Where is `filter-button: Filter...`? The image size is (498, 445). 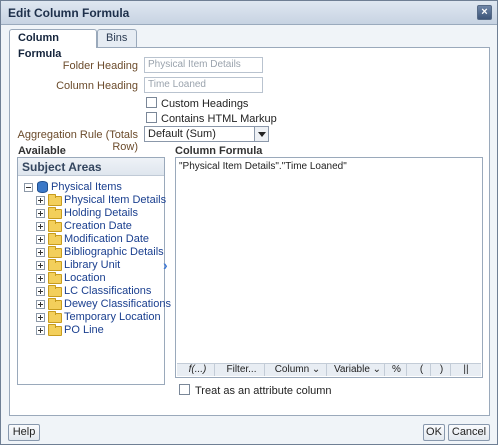 filter-button: Filter... is located at coordinates (242, 370).